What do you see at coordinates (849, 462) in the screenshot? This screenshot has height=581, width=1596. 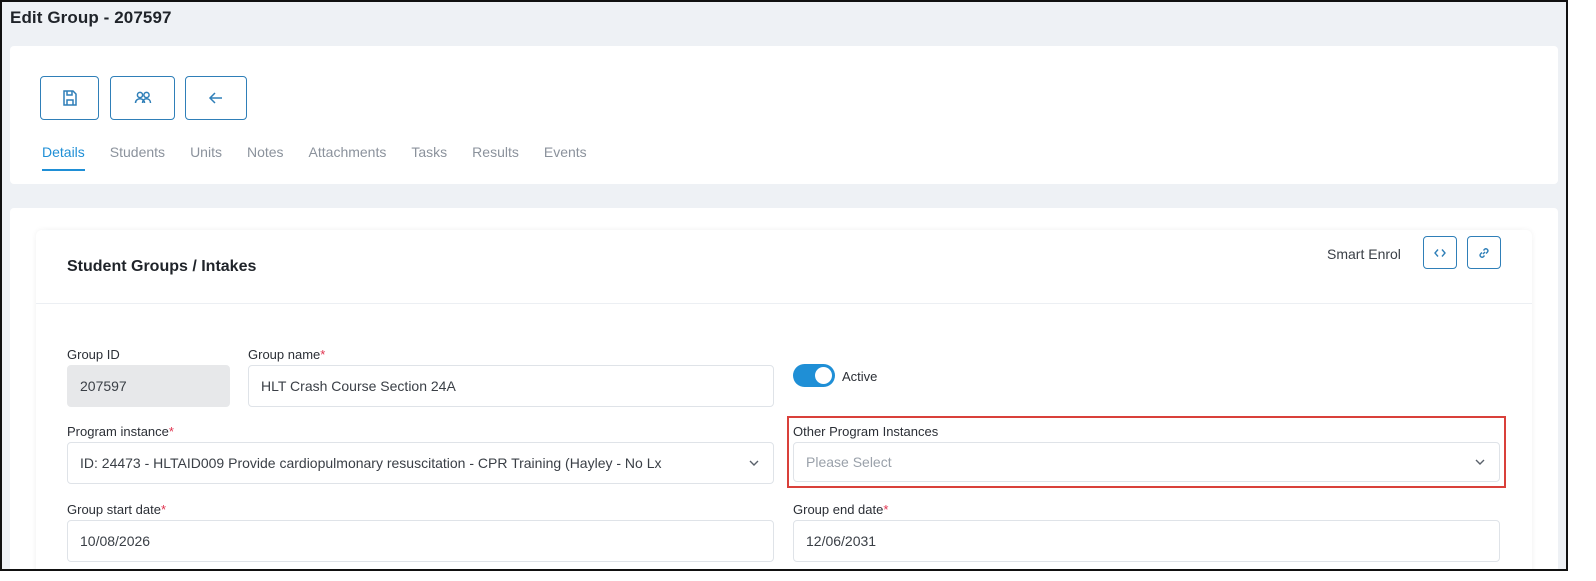 I see `other-program-instances-placeholder: Please Select` at bounding box center [849, 462].